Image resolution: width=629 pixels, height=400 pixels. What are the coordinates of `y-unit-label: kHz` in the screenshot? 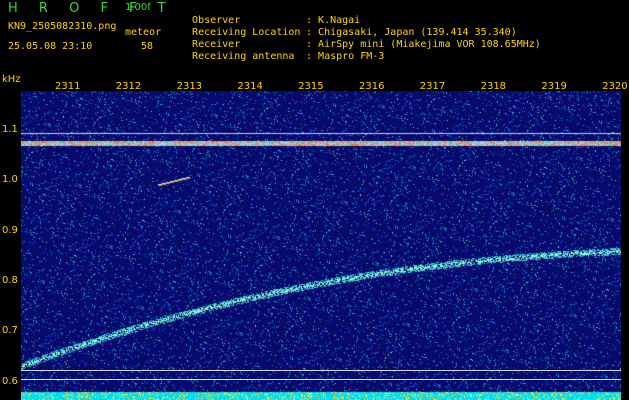 It's located at (11, 79).